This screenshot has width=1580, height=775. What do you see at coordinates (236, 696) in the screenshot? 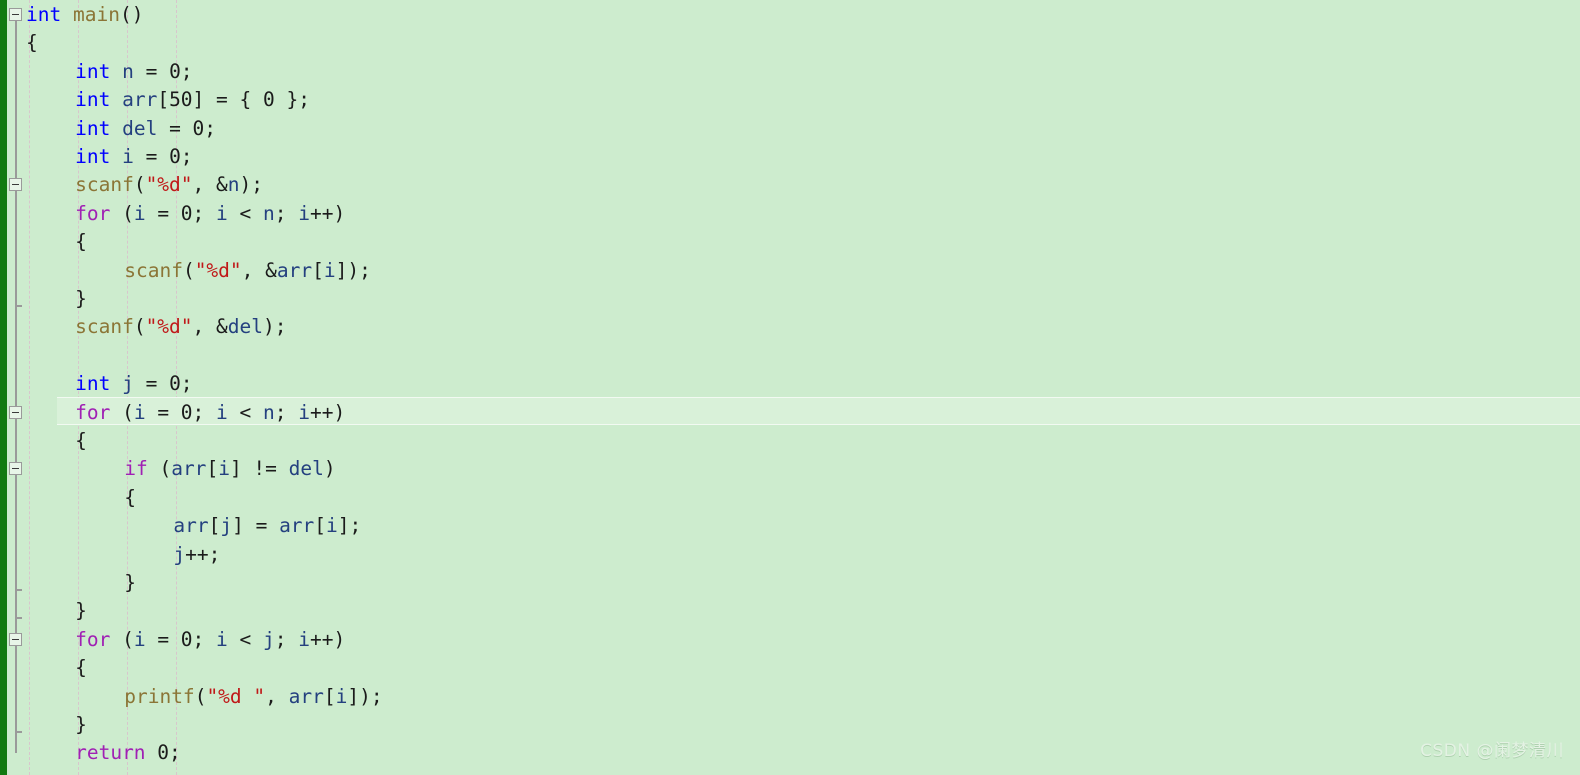
I see `code-token: "%d "` at bounding box center [236, 696].